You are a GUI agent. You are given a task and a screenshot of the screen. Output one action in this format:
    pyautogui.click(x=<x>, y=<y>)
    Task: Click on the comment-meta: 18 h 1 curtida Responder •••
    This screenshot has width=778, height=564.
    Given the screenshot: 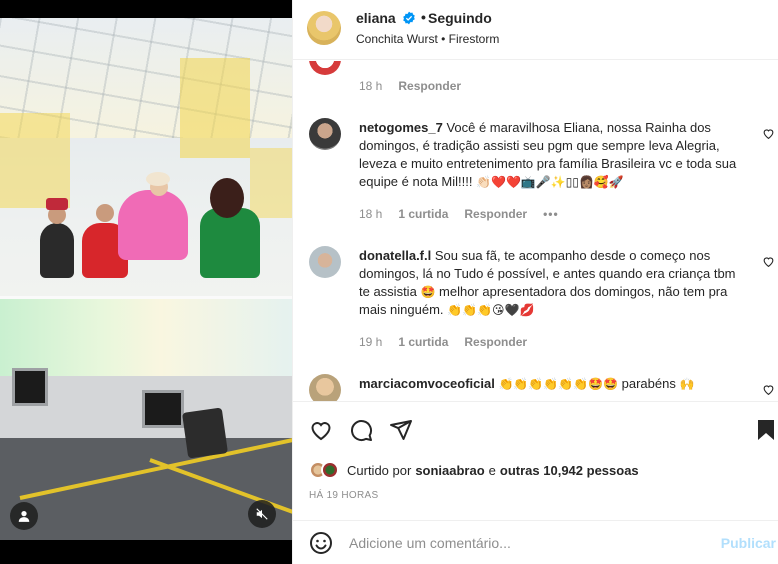 What is the action you would take?
    pyautogui.click(x=459, y=214)
    